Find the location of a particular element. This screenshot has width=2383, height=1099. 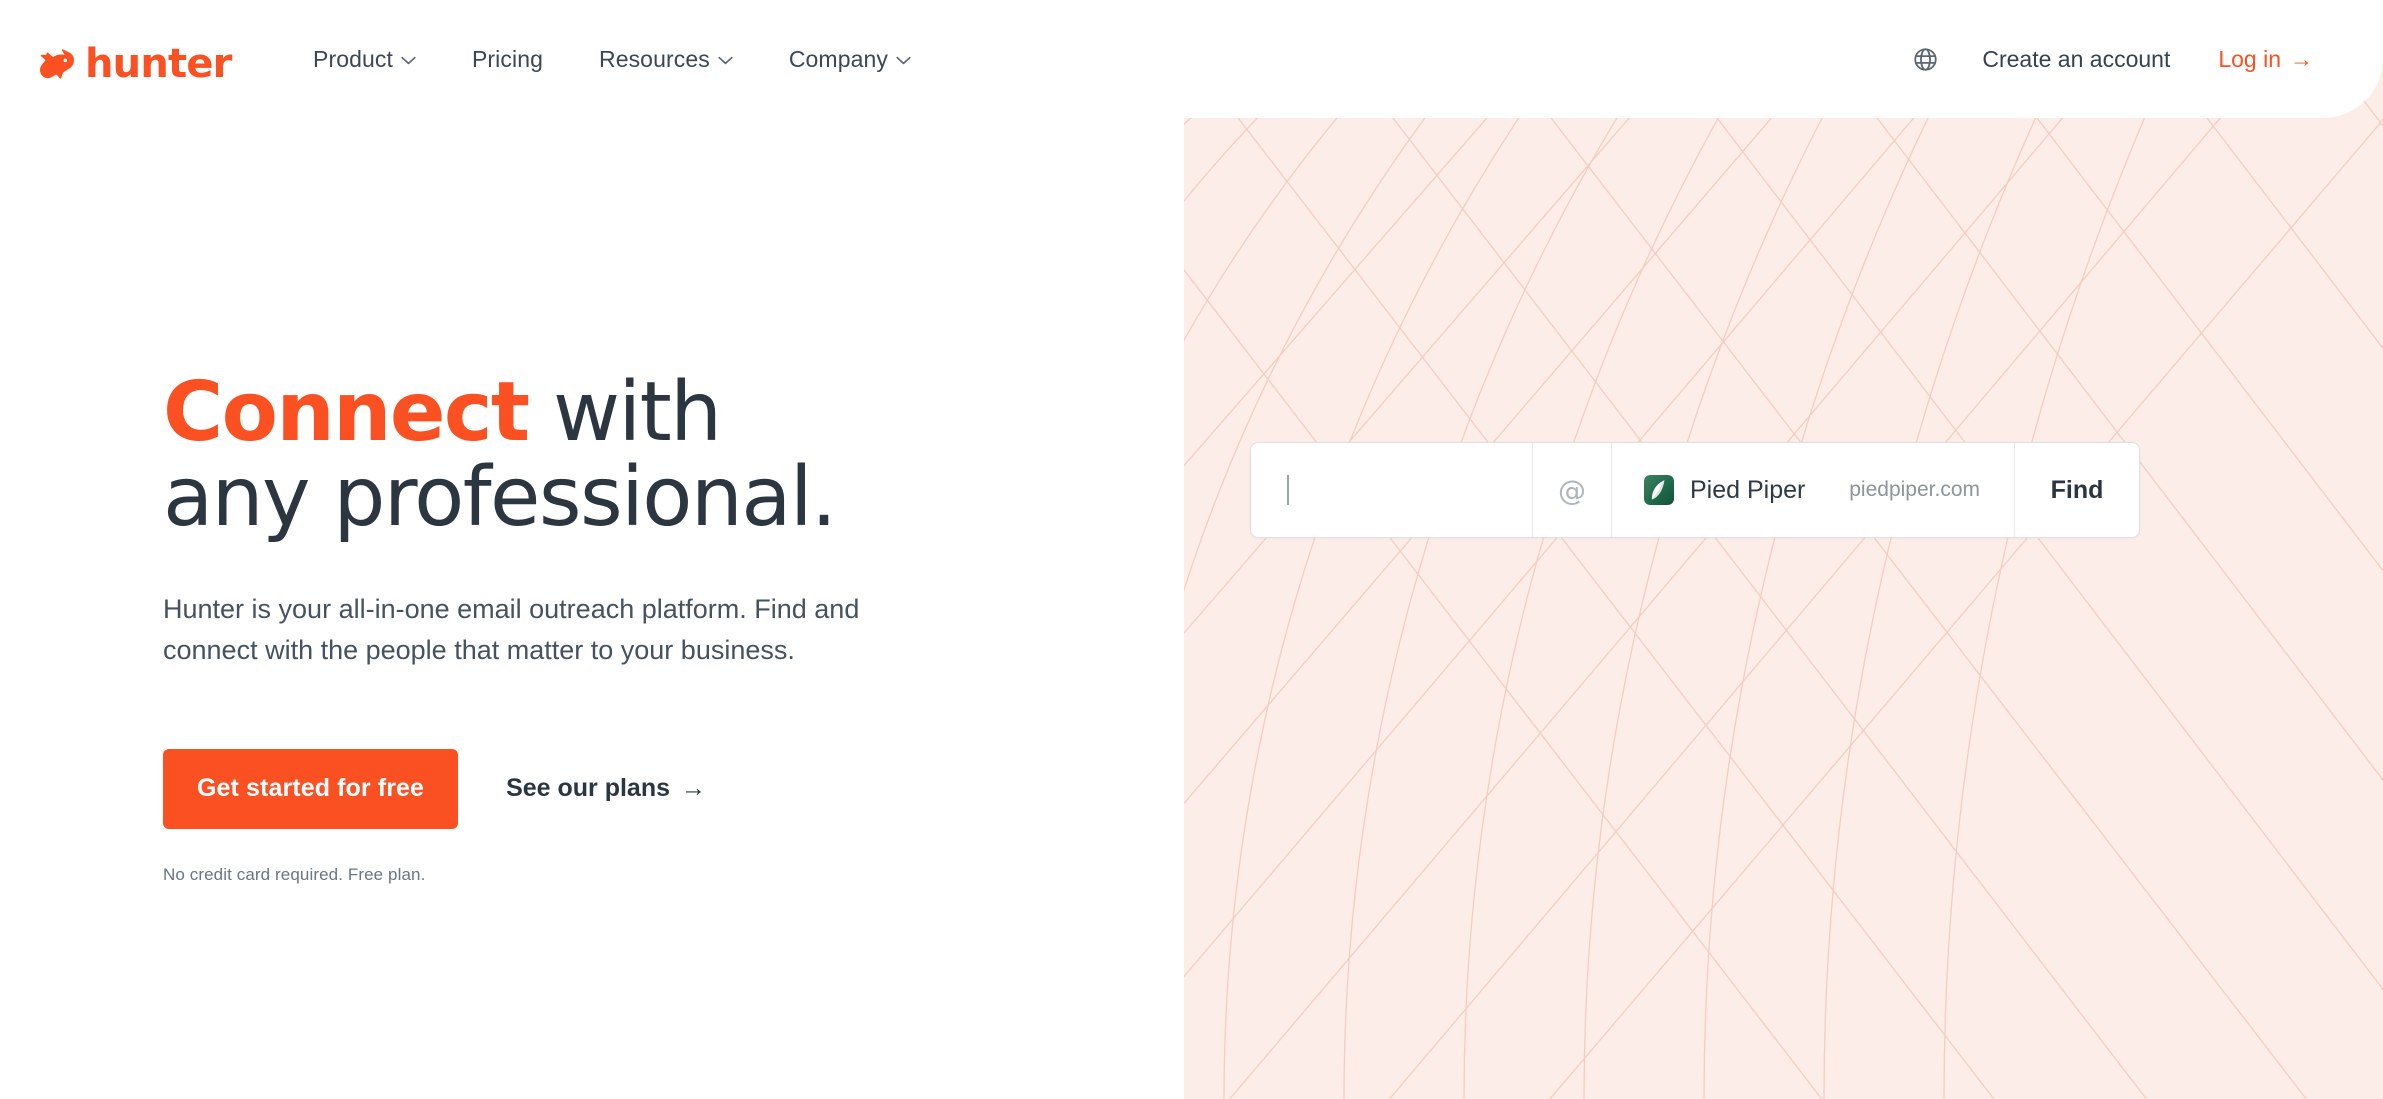

hero-cta-row: Get started for free See our plans → is located at coordinates (613, 788).